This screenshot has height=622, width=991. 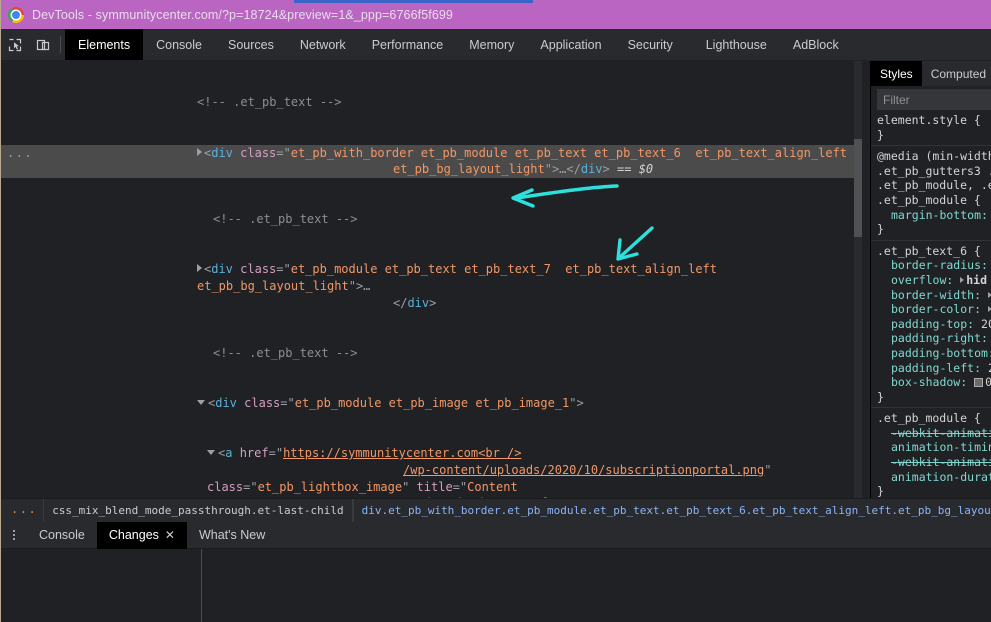 What do you see at coordinates (934, 462) in the screenshot?
I see `css-prop-webkit-animation-2: -webkit-animati` at bounding box center [934, 462].